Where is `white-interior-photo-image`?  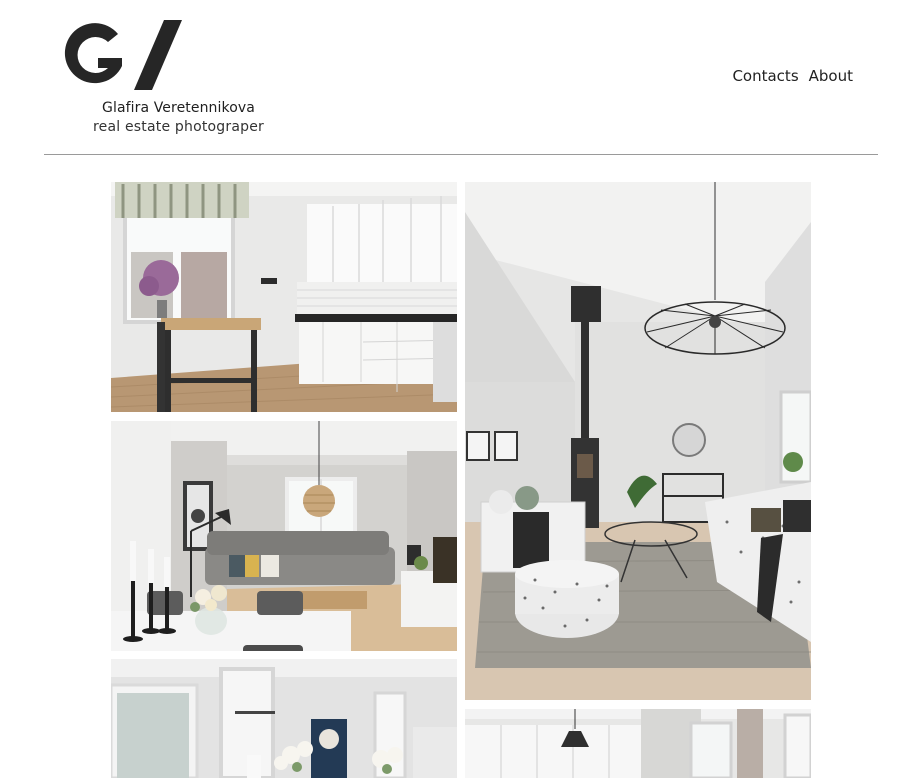
white-interior-photo-image is located at coordinates (284, 718).